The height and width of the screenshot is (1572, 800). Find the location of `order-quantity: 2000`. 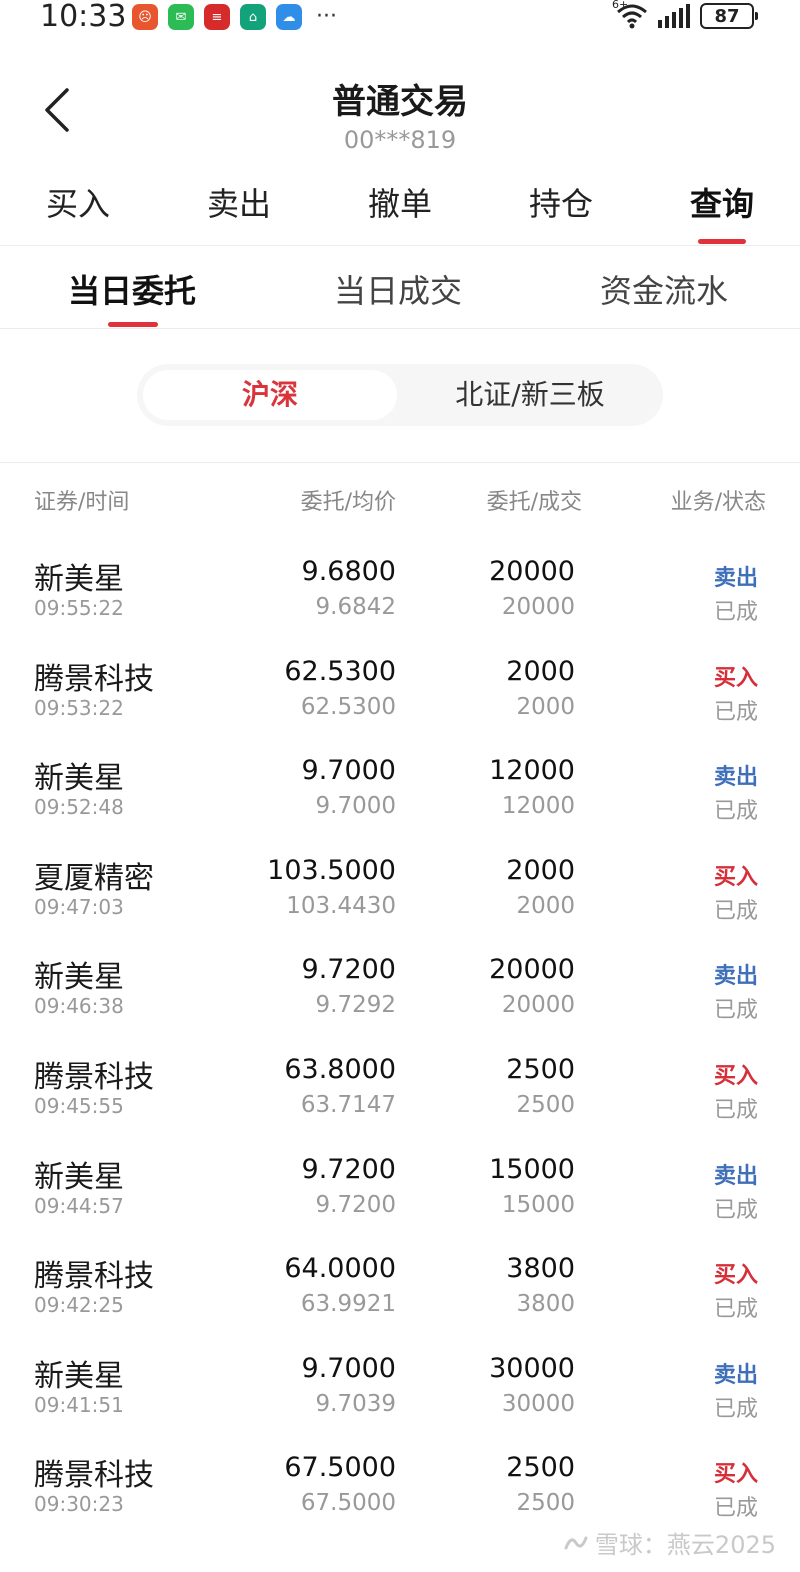

order-quantity: 2000 is located at coordinates (540, 671).